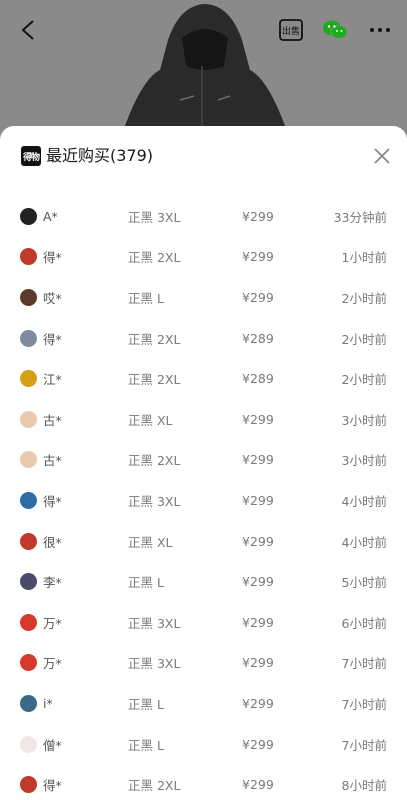 The width and height of the screenshot is (407, 800). Describe the element at coordinates (364, 583) in the screenshot. I see `purchase-time: 5小时前` at that location.